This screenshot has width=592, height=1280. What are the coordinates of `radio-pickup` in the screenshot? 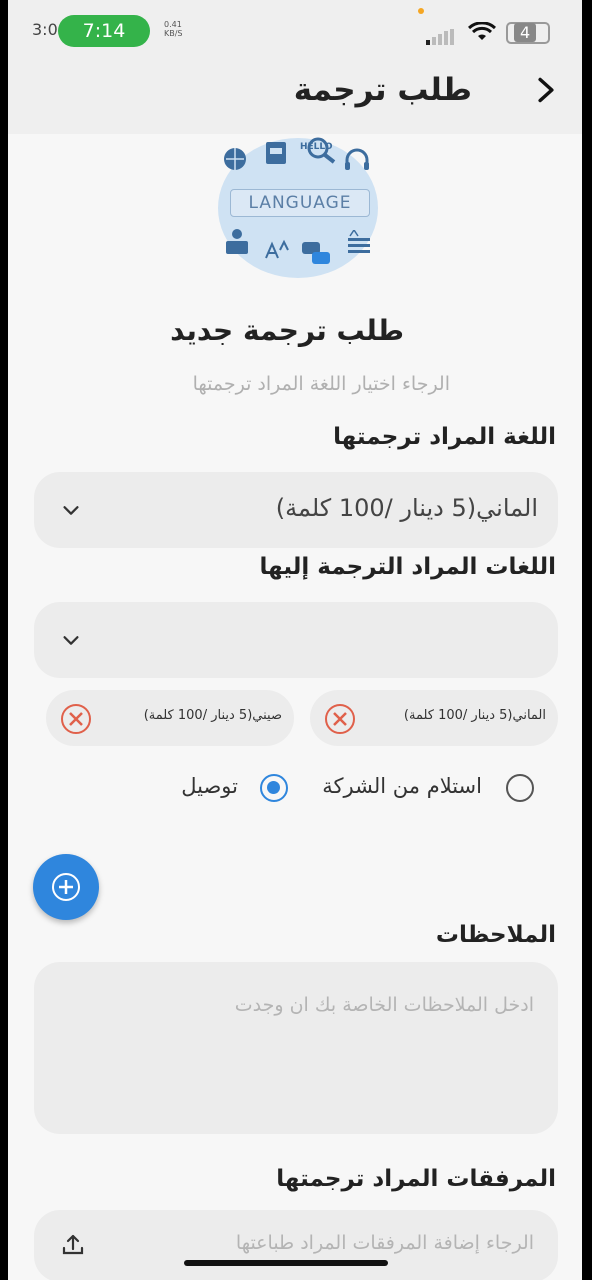 It's located at (520, 788).